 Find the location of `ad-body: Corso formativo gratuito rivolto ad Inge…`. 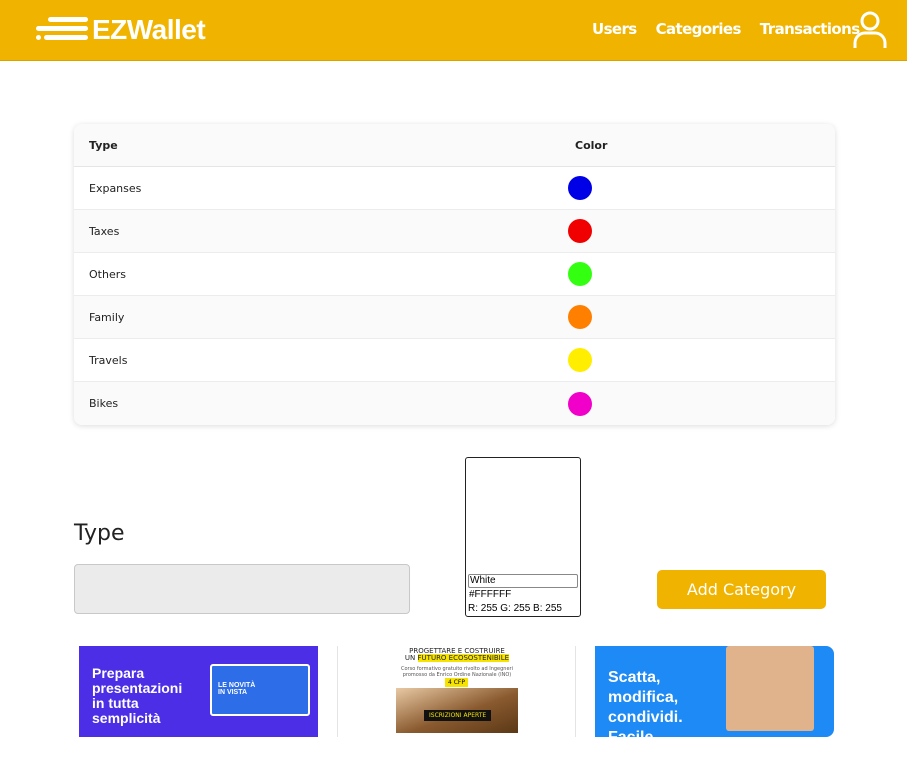

ad-body: Corso formativo gratuito rivolto ad Inge… is located at coordinates (456, 672).